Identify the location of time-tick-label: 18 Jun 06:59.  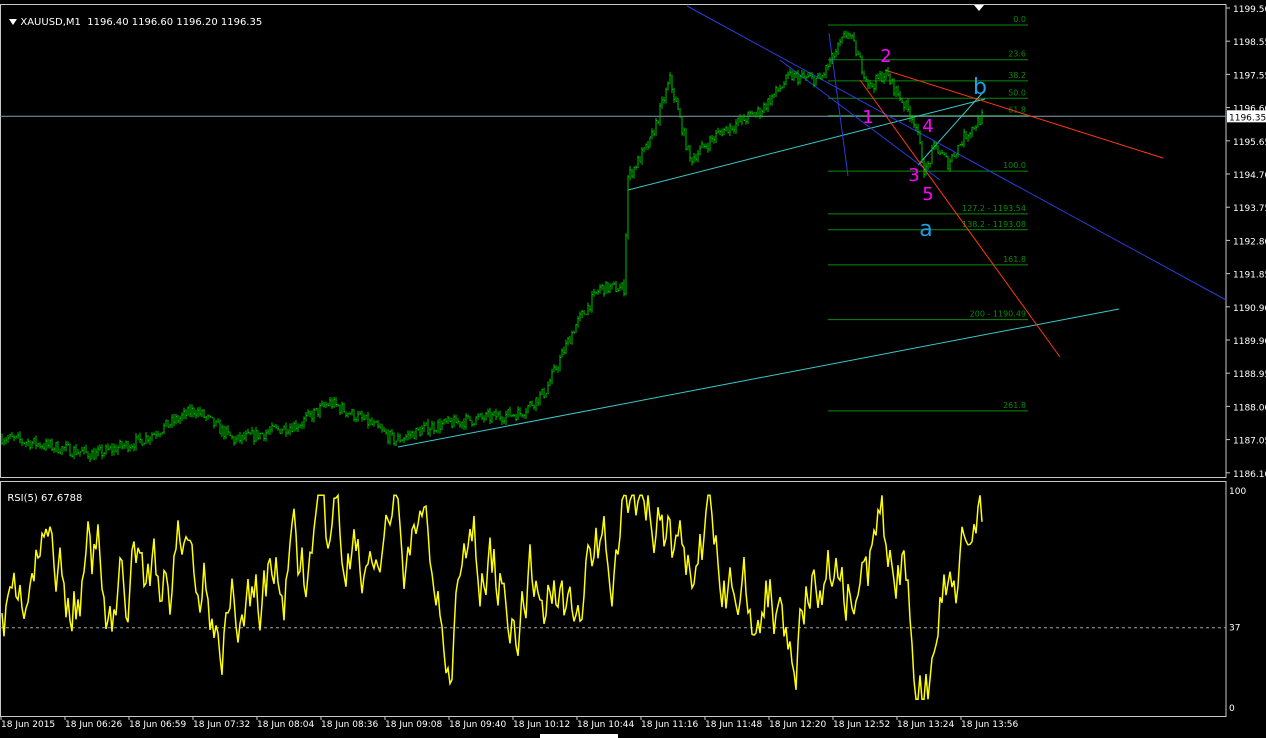
(157, 725).